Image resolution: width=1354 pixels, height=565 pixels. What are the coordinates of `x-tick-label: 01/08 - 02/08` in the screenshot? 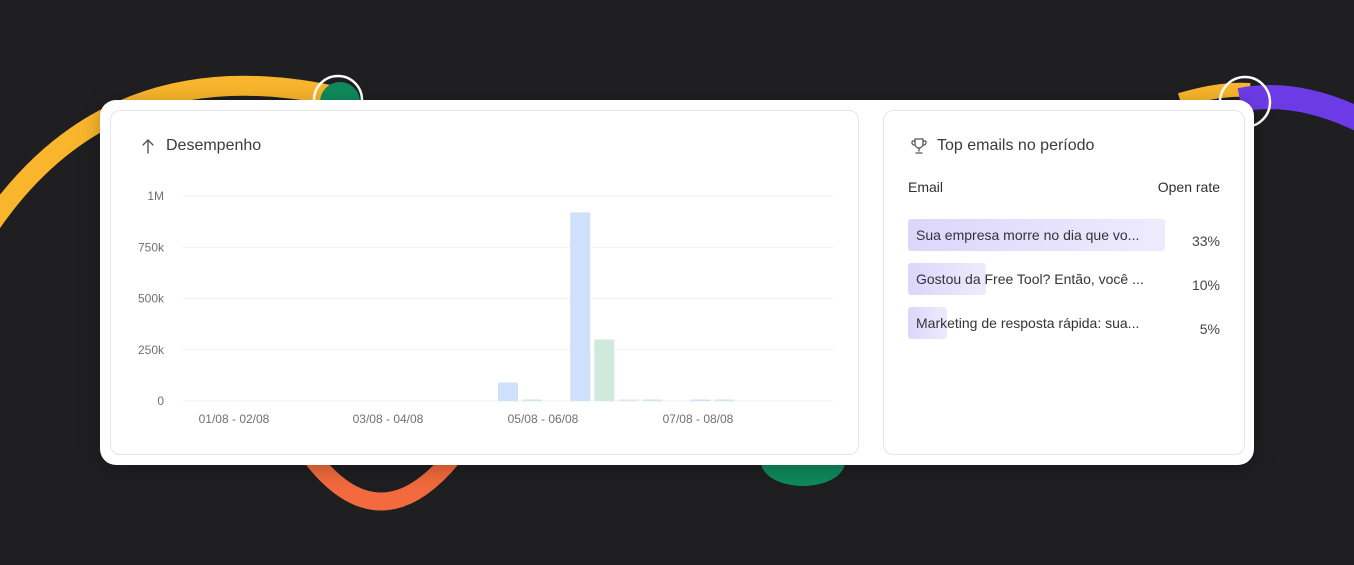 It's located at (234, 419).